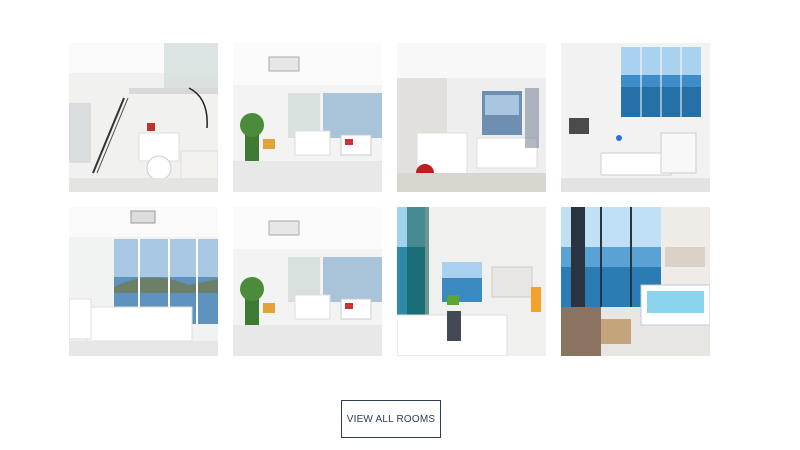  Describe the element at coordinates (391, 419) in the screenshot. I see `view-all-rooms-button: VIEW ALL ROOMS` at that location.